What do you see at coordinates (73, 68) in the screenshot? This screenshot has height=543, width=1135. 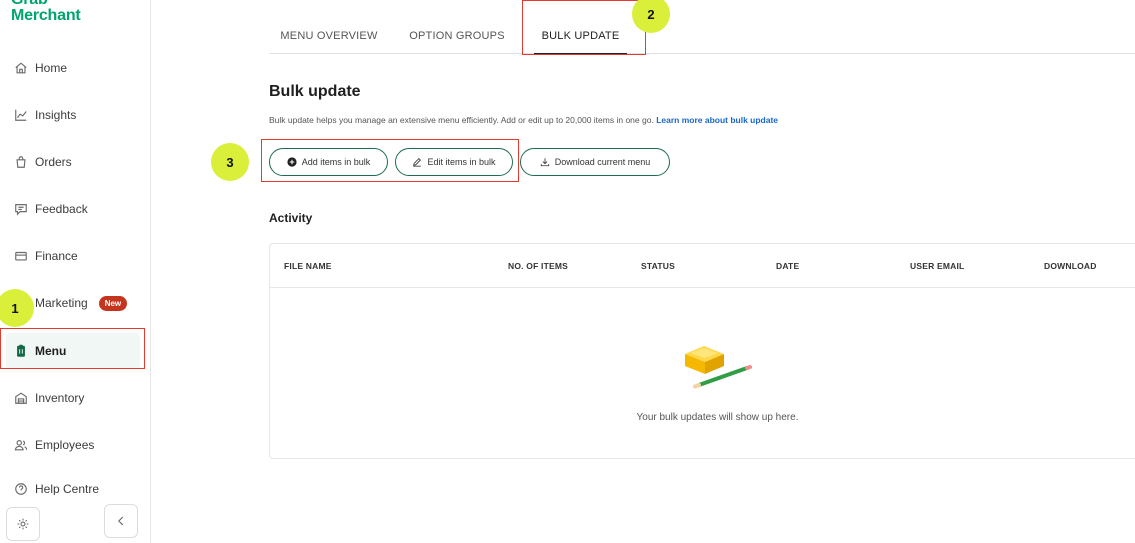 I see `sidebar-item-home: Home` at bounding box center [73, 68].